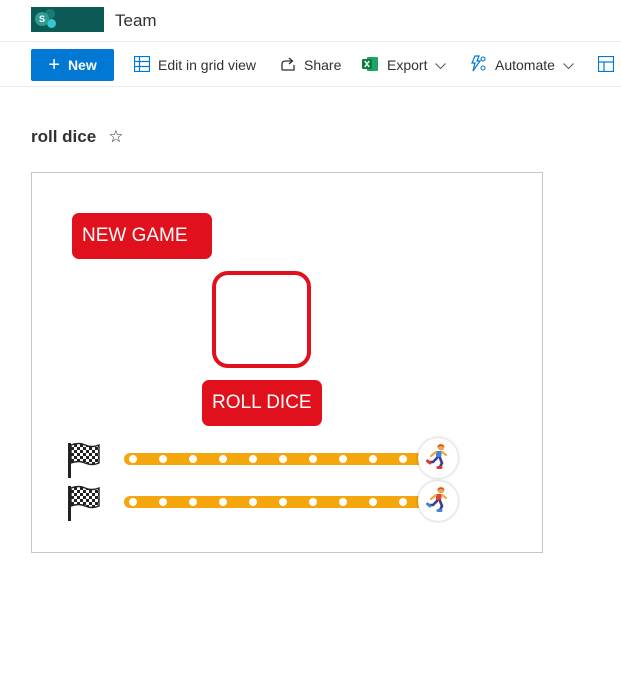  I want to click on edit-in-grid-view-button: Edit in grid view, so click(195, 65).